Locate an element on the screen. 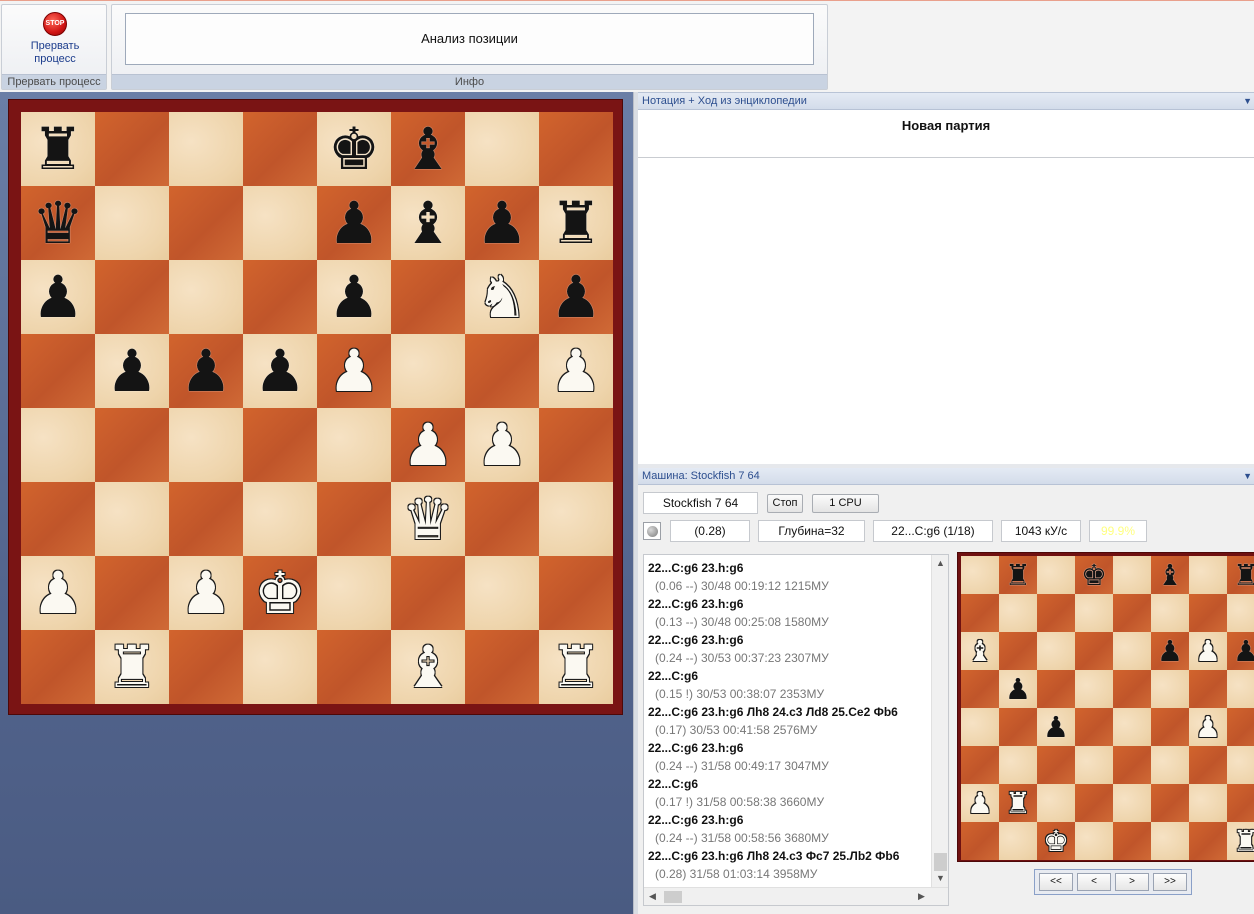  scroll-left-icon: ◀ is located at coordinates (652, 896).